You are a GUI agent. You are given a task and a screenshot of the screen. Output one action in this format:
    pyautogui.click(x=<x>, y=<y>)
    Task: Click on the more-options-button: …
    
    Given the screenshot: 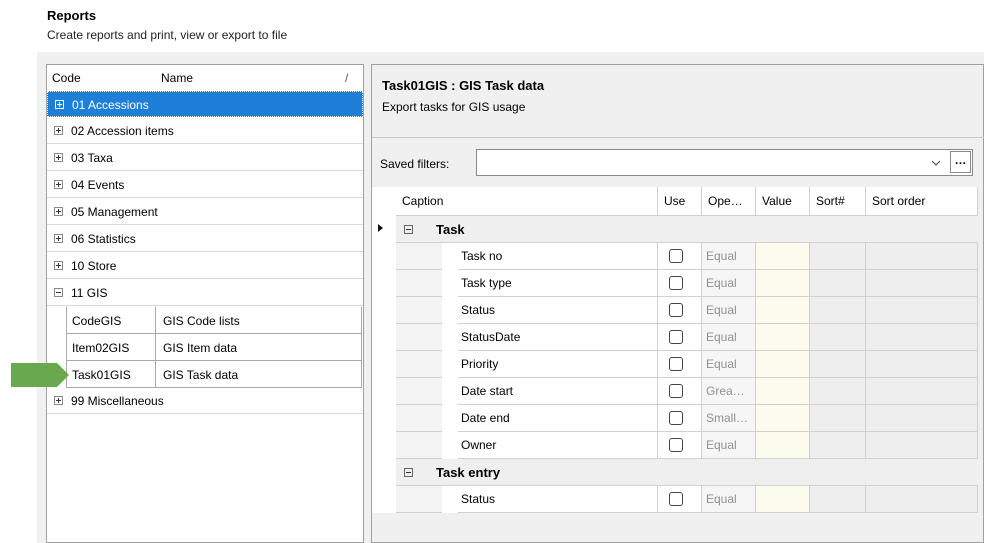 What is the action you would take?
    pyautogui.click(x=960, y=162)
    